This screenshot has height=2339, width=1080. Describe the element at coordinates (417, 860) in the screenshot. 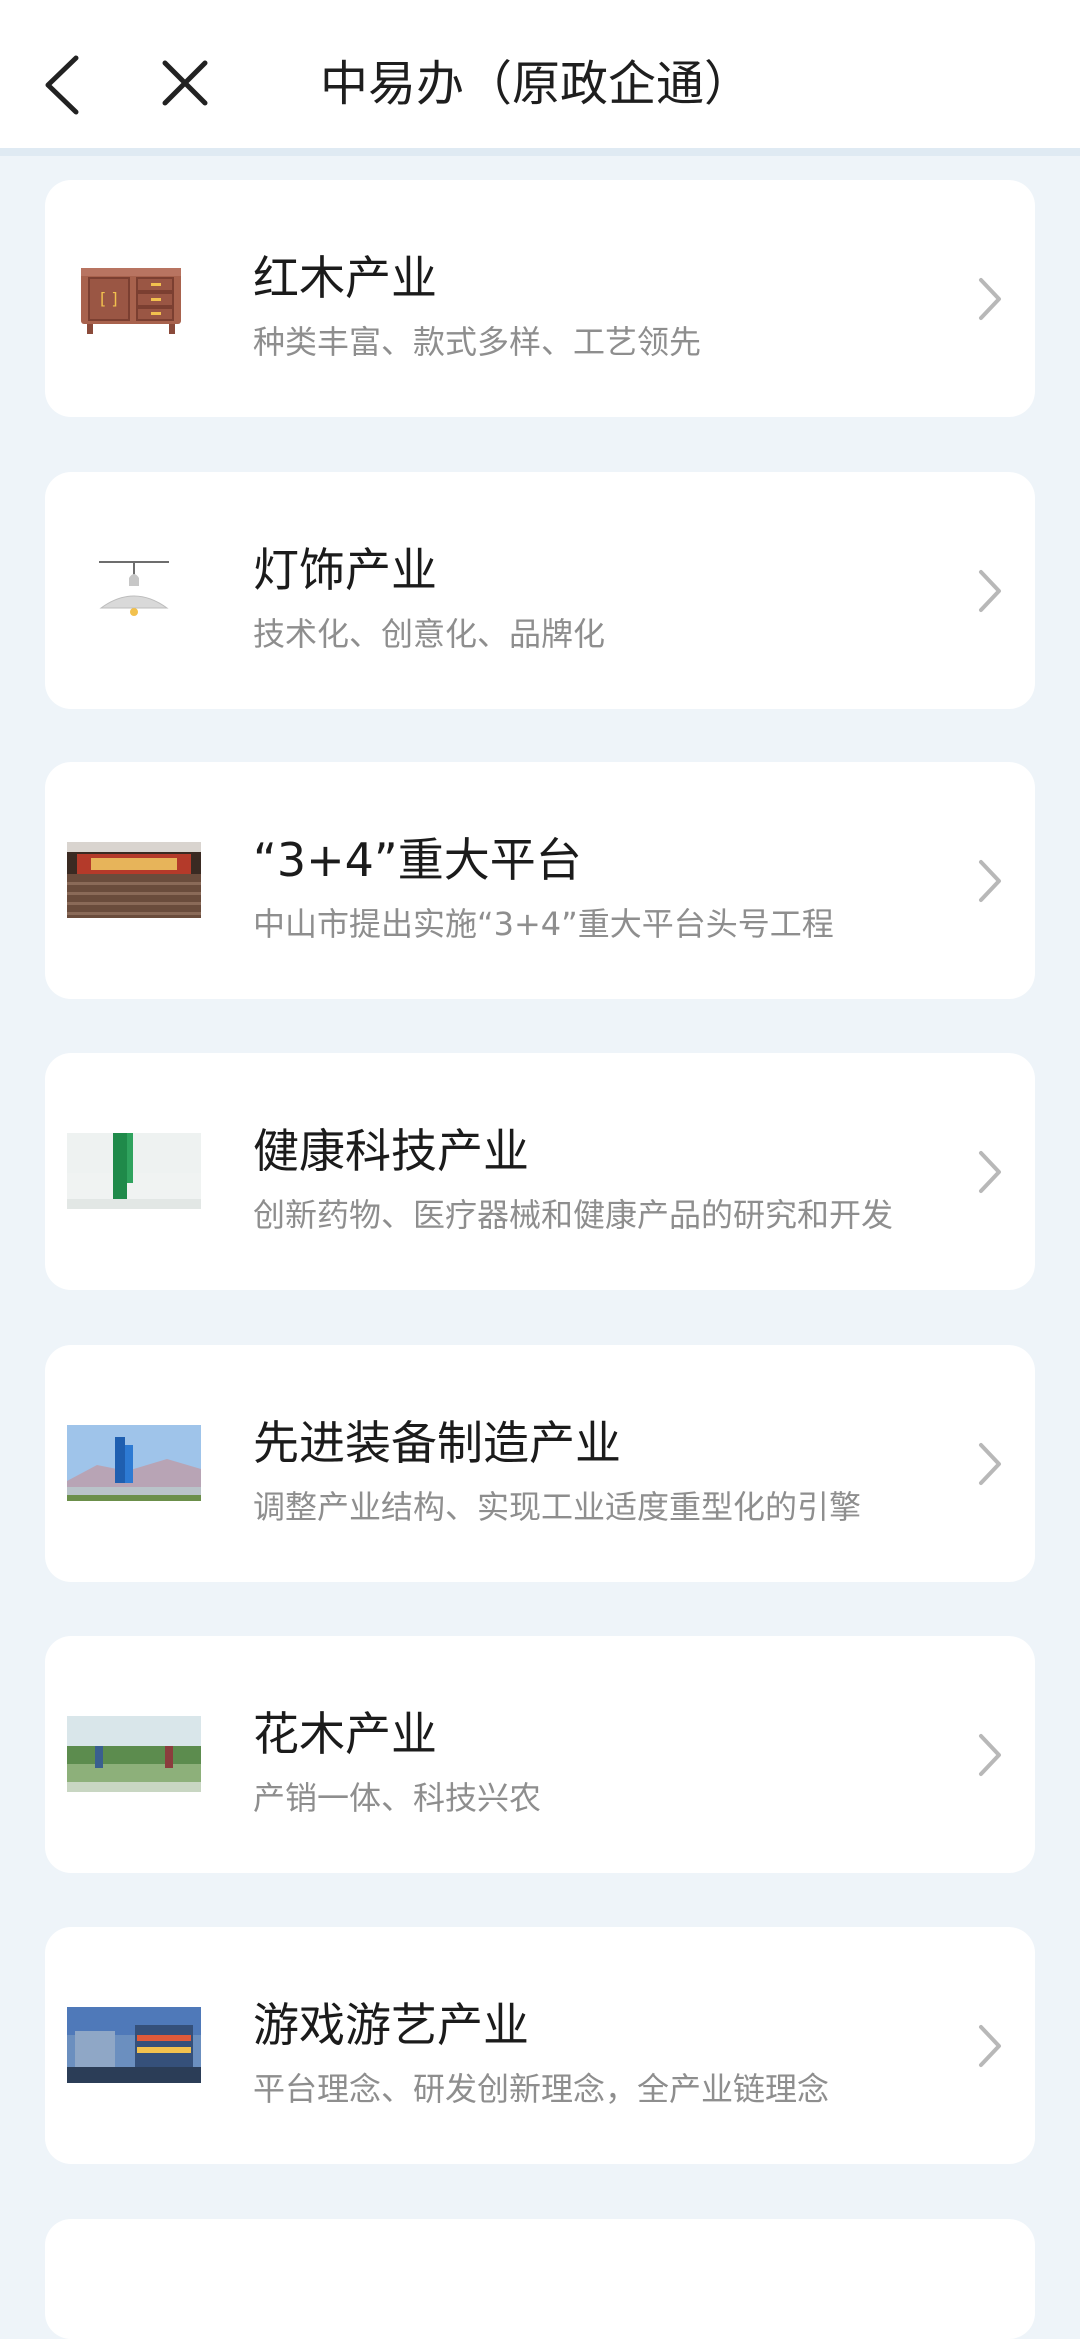

I see `item-title: “3+4”重大平台` at that location.